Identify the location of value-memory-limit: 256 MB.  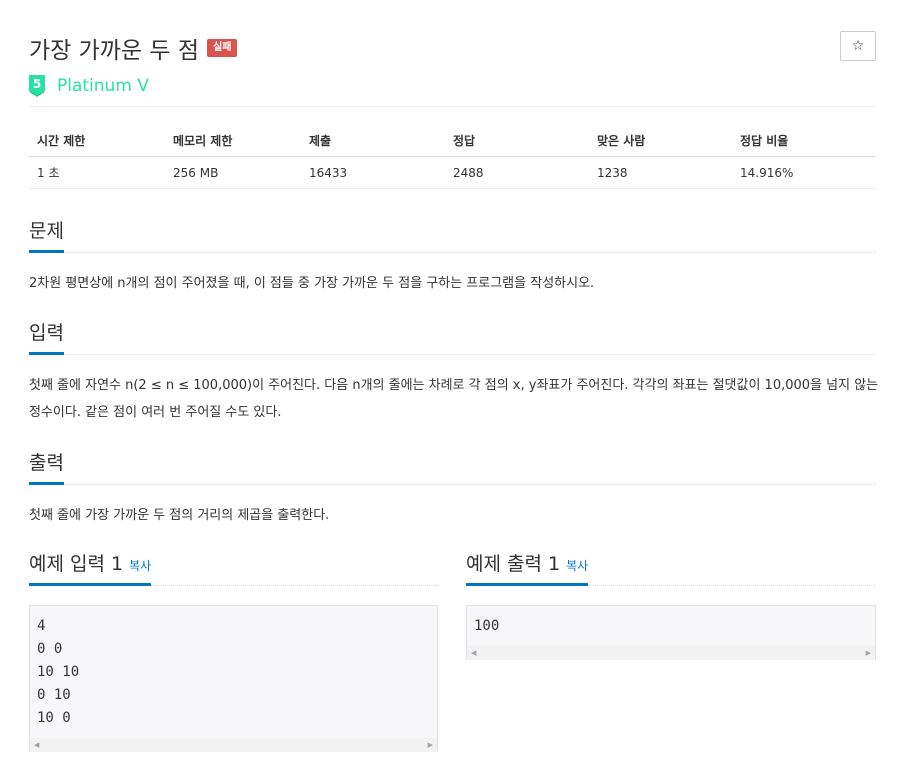
(196, 172).